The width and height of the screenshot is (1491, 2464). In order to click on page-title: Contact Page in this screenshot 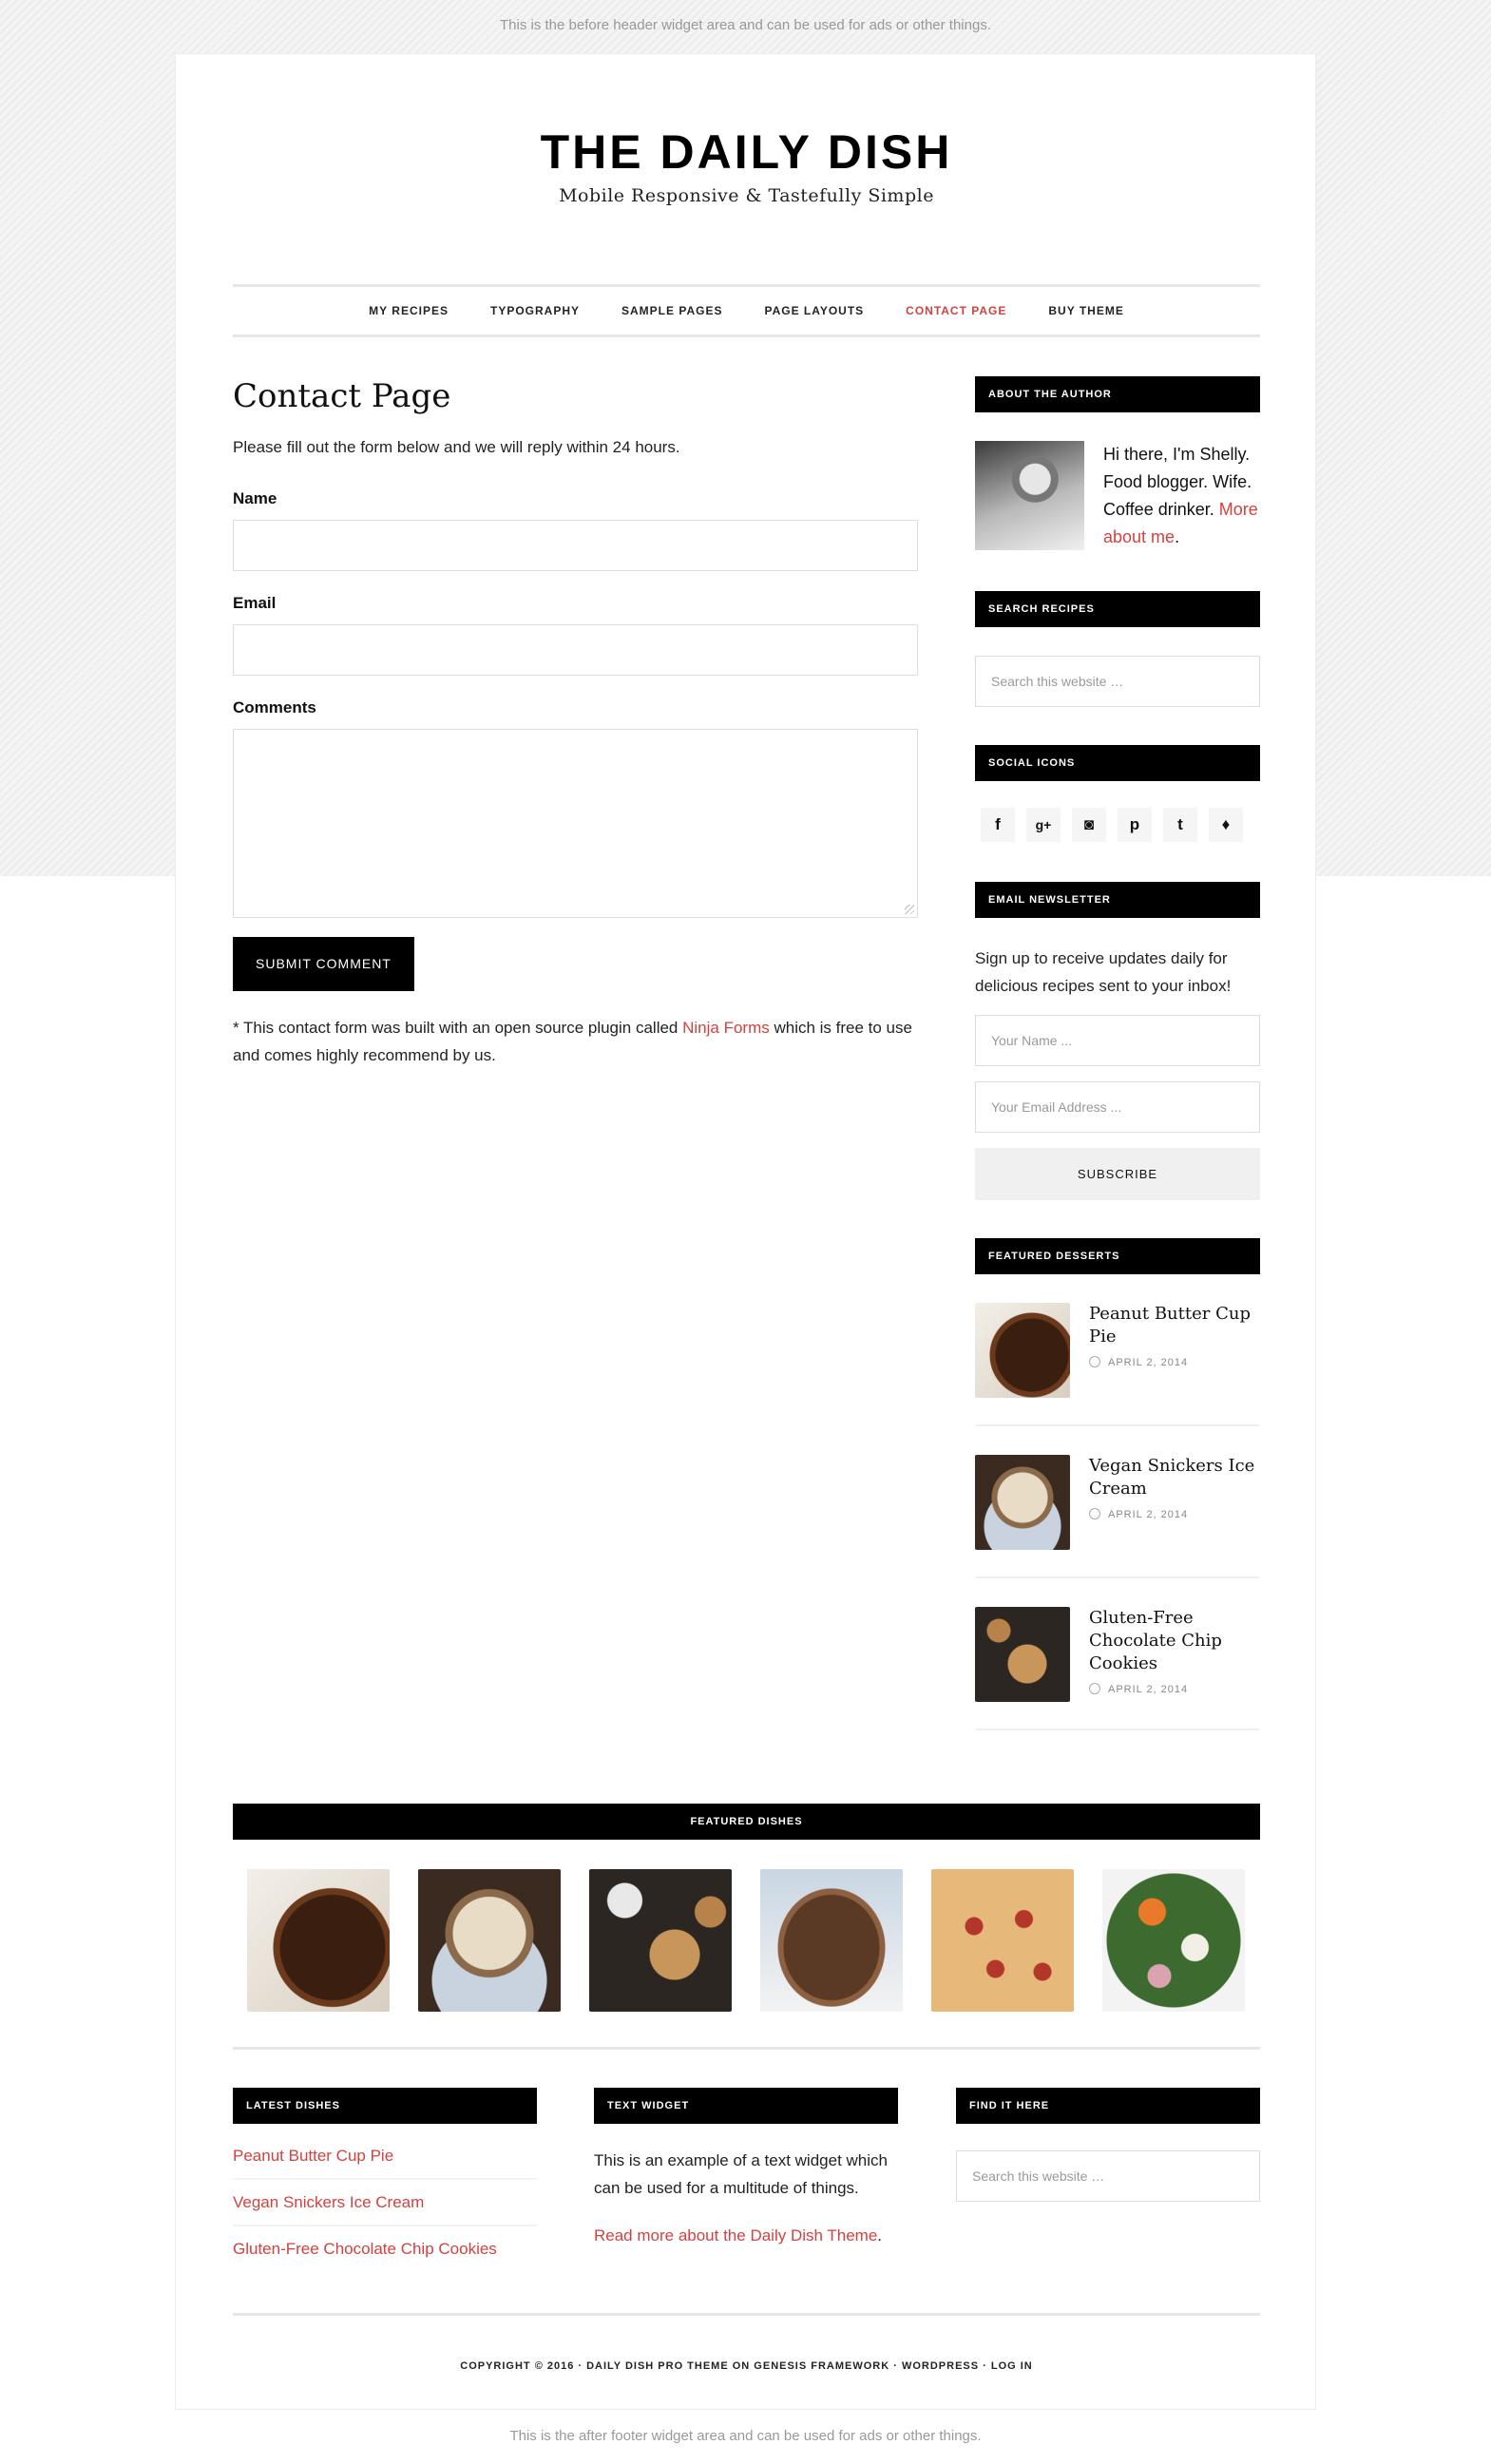, I will do `click(342, 396)`.